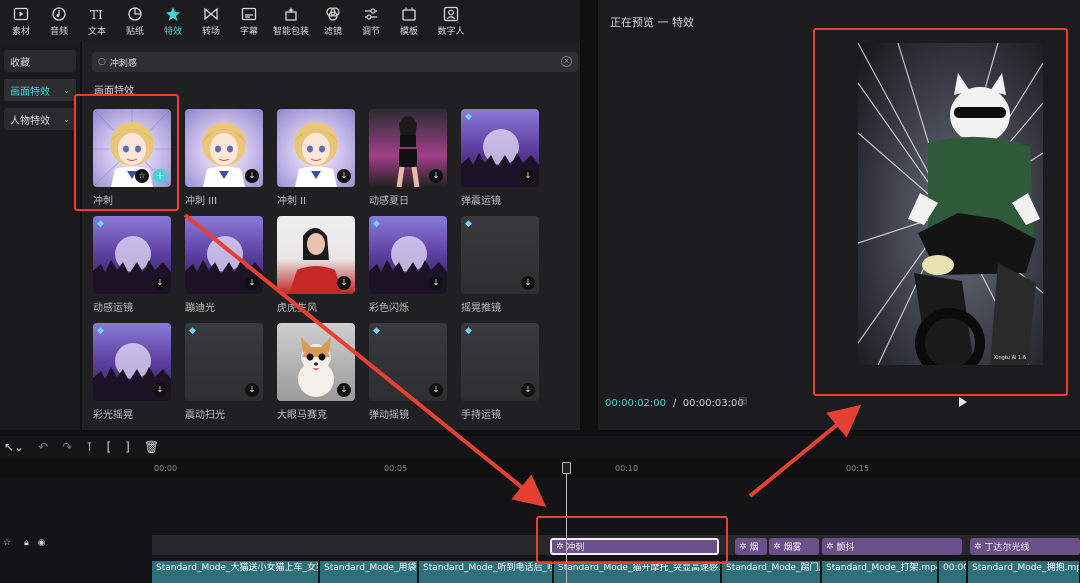 This screenshot has height=583, width=1080. Describe the element at coordinates (58, 31) in the screenshot. I see `tool-label: 音频` at that location.